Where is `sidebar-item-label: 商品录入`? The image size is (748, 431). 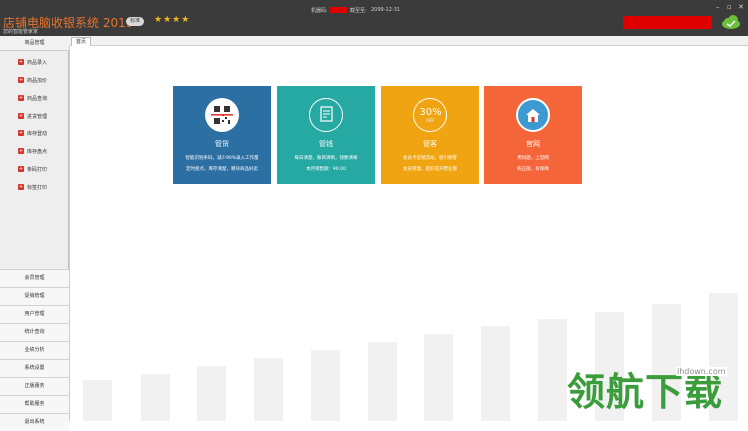
sidebar-item-label: 商品录入 is located at coordinates (37, 62).